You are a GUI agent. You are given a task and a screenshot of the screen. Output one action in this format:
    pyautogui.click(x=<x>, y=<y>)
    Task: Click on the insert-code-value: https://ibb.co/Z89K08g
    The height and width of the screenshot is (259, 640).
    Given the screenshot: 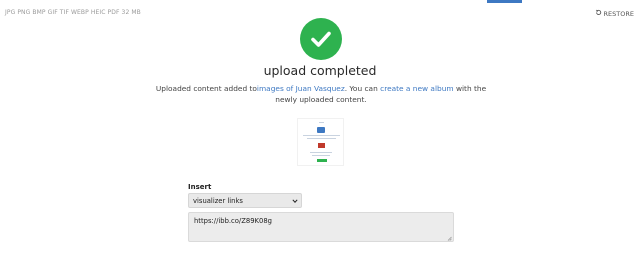 What is the action you would take?
    pyautogui.click(x=233, y=221)
    